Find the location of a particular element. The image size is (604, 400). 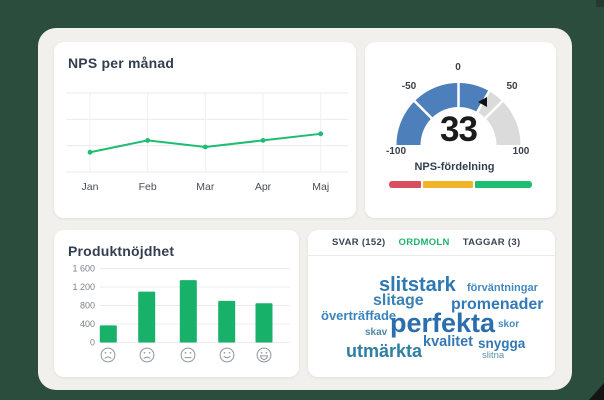

tab-ordmoln: ORDMOLN is located at coordinates (424, 242).